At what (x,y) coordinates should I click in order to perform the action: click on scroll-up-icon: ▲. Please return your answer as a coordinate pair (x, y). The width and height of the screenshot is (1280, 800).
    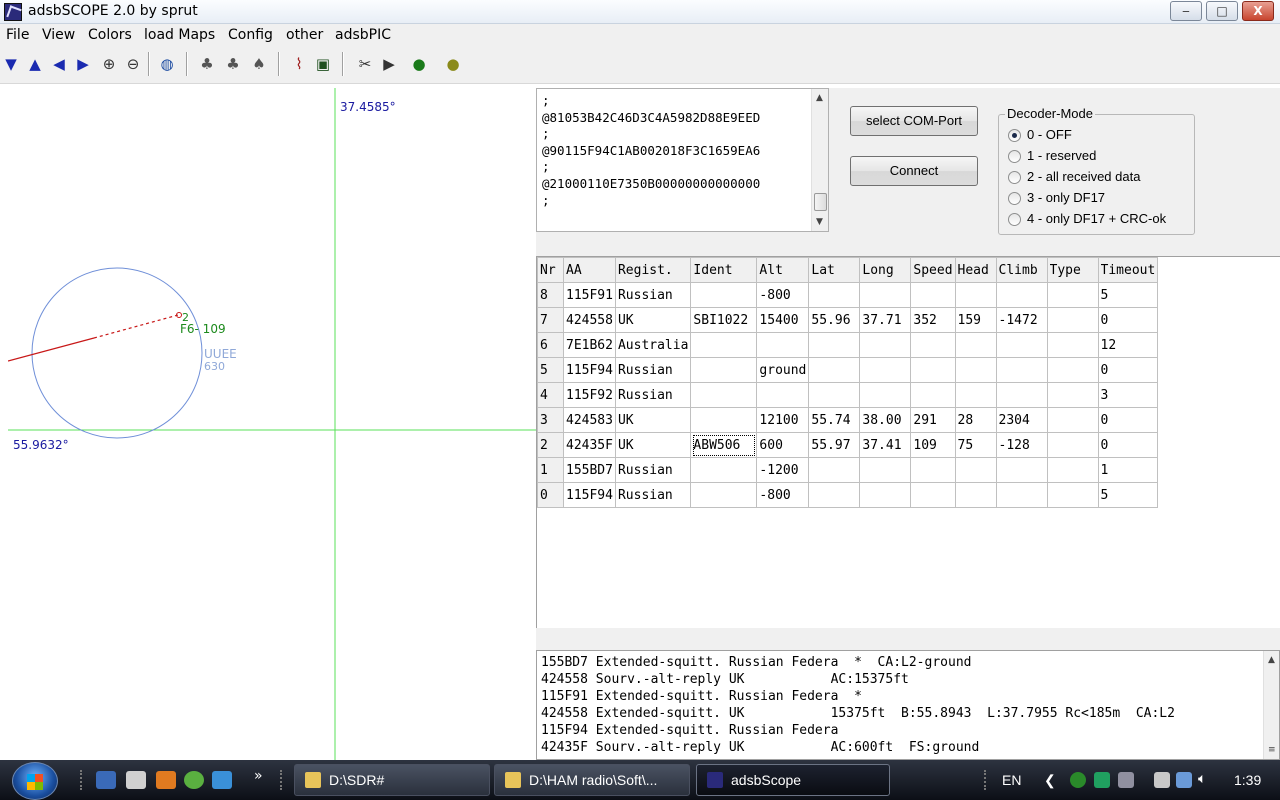
    Looking at the image, I should click on (1271, 660).